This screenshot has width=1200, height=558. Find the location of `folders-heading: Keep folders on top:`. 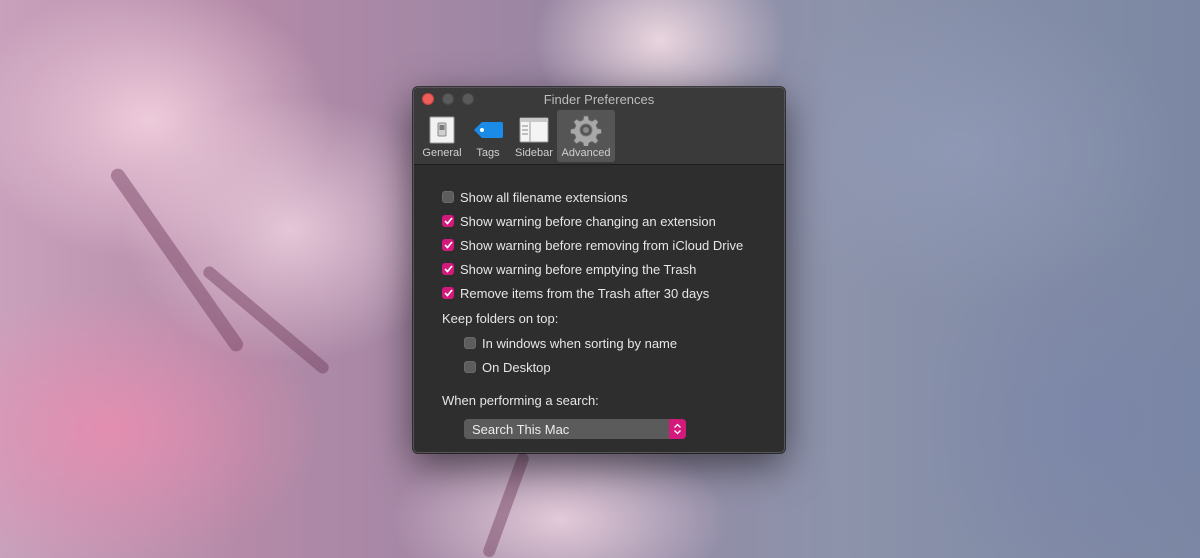

folders-heading: Keep folders on top: is located at coordinates (500, 318).